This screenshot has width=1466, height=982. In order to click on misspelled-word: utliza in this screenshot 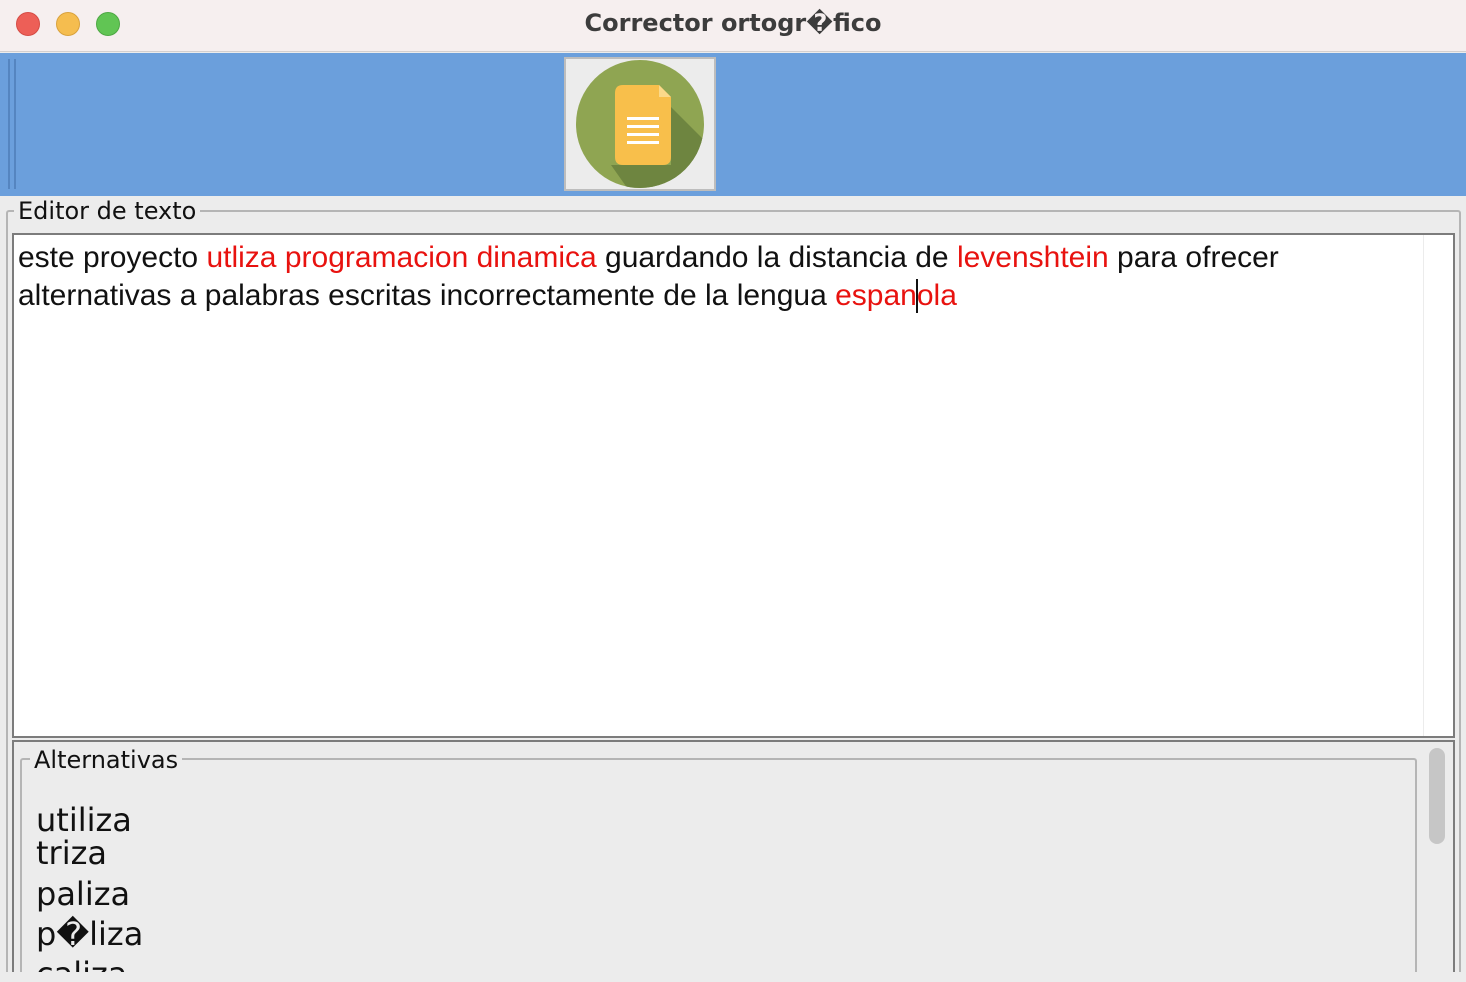, I will do `click(241, 257)`.